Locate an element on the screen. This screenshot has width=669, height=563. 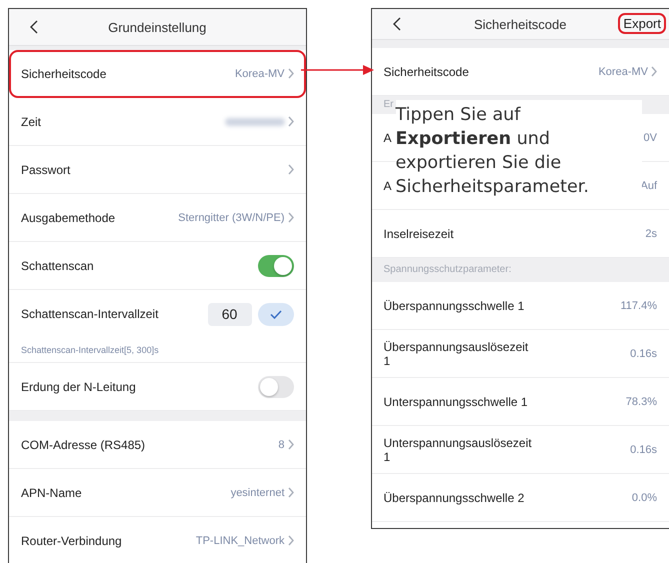
blurred-value is located at coordinates (254, 122).